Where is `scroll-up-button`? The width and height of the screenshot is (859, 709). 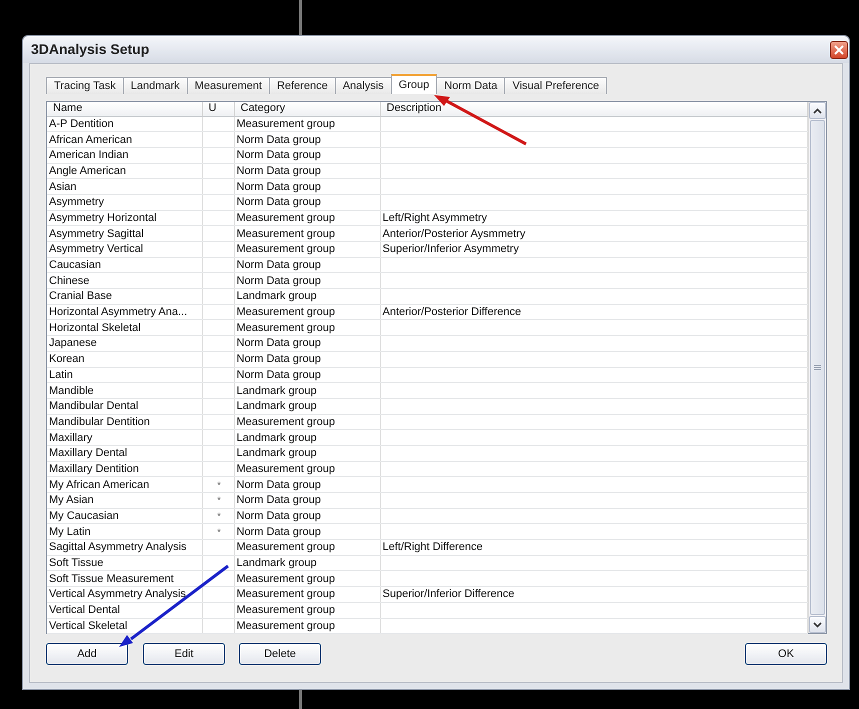
scroll-up-button is located at coordinates (817, 110).